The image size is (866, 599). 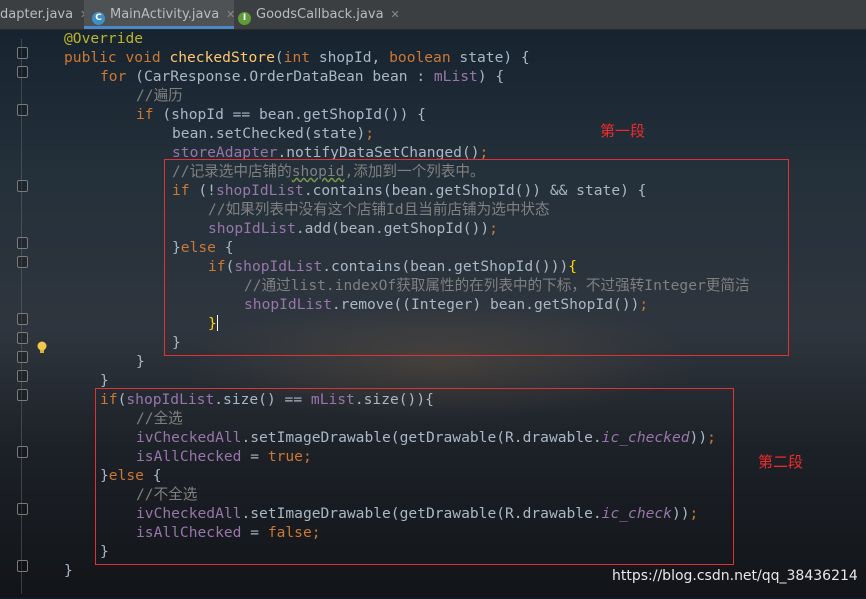 What do you see at coordinates (284, 76) in the screenshot?
I see `code-token: (CarResponse.OrderDataBean bean :` at bounding box center [284, 76].